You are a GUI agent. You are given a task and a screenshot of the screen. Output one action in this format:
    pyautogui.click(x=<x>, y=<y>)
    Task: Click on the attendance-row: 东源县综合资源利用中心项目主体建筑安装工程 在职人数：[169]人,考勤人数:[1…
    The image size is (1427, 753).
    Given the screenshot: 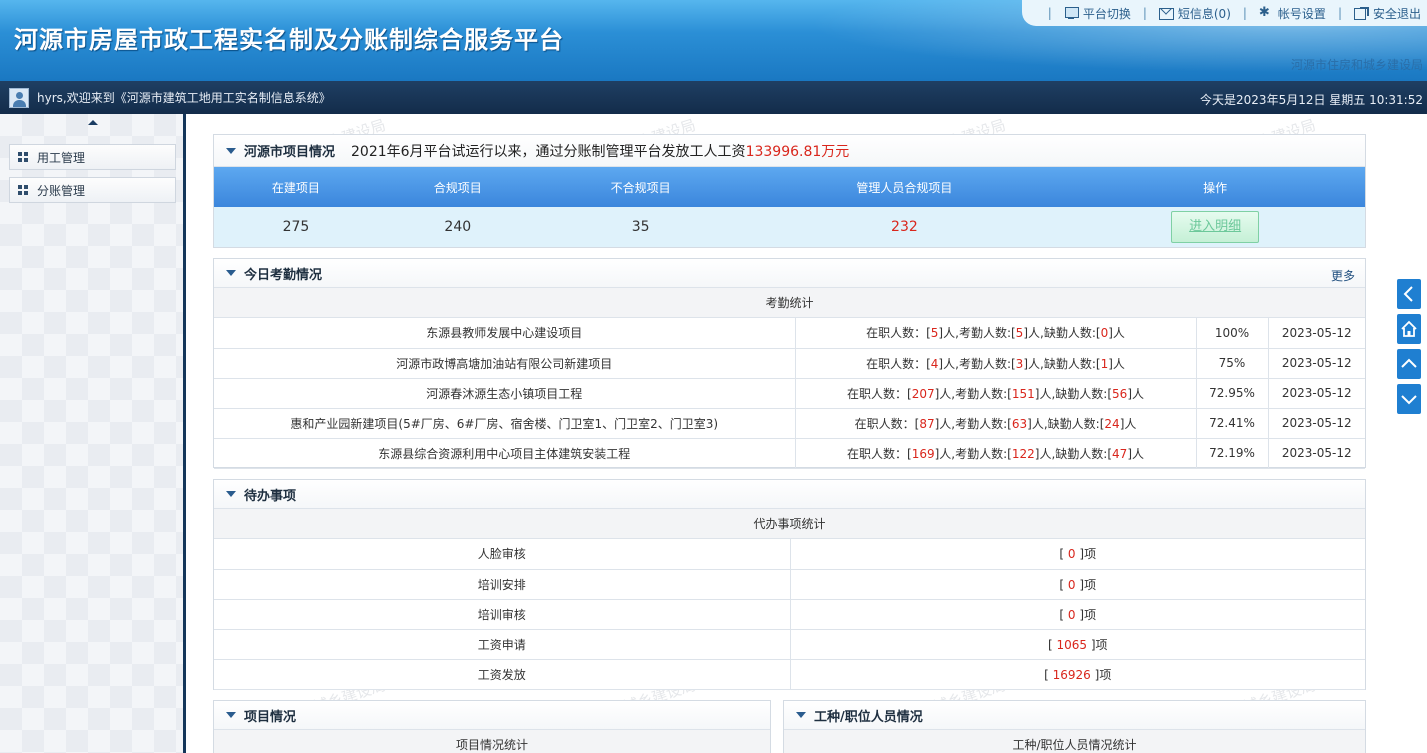 What is the action you would take?
    pyautogui.click(x=789, y=453)
    